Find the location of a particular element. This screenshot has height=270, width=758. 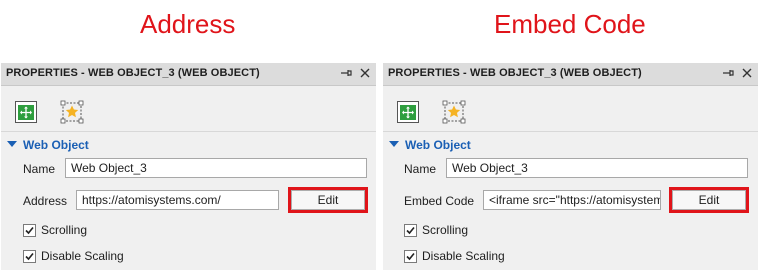

caption-embed-code: Embed Code is located at coordinates (570, 24).